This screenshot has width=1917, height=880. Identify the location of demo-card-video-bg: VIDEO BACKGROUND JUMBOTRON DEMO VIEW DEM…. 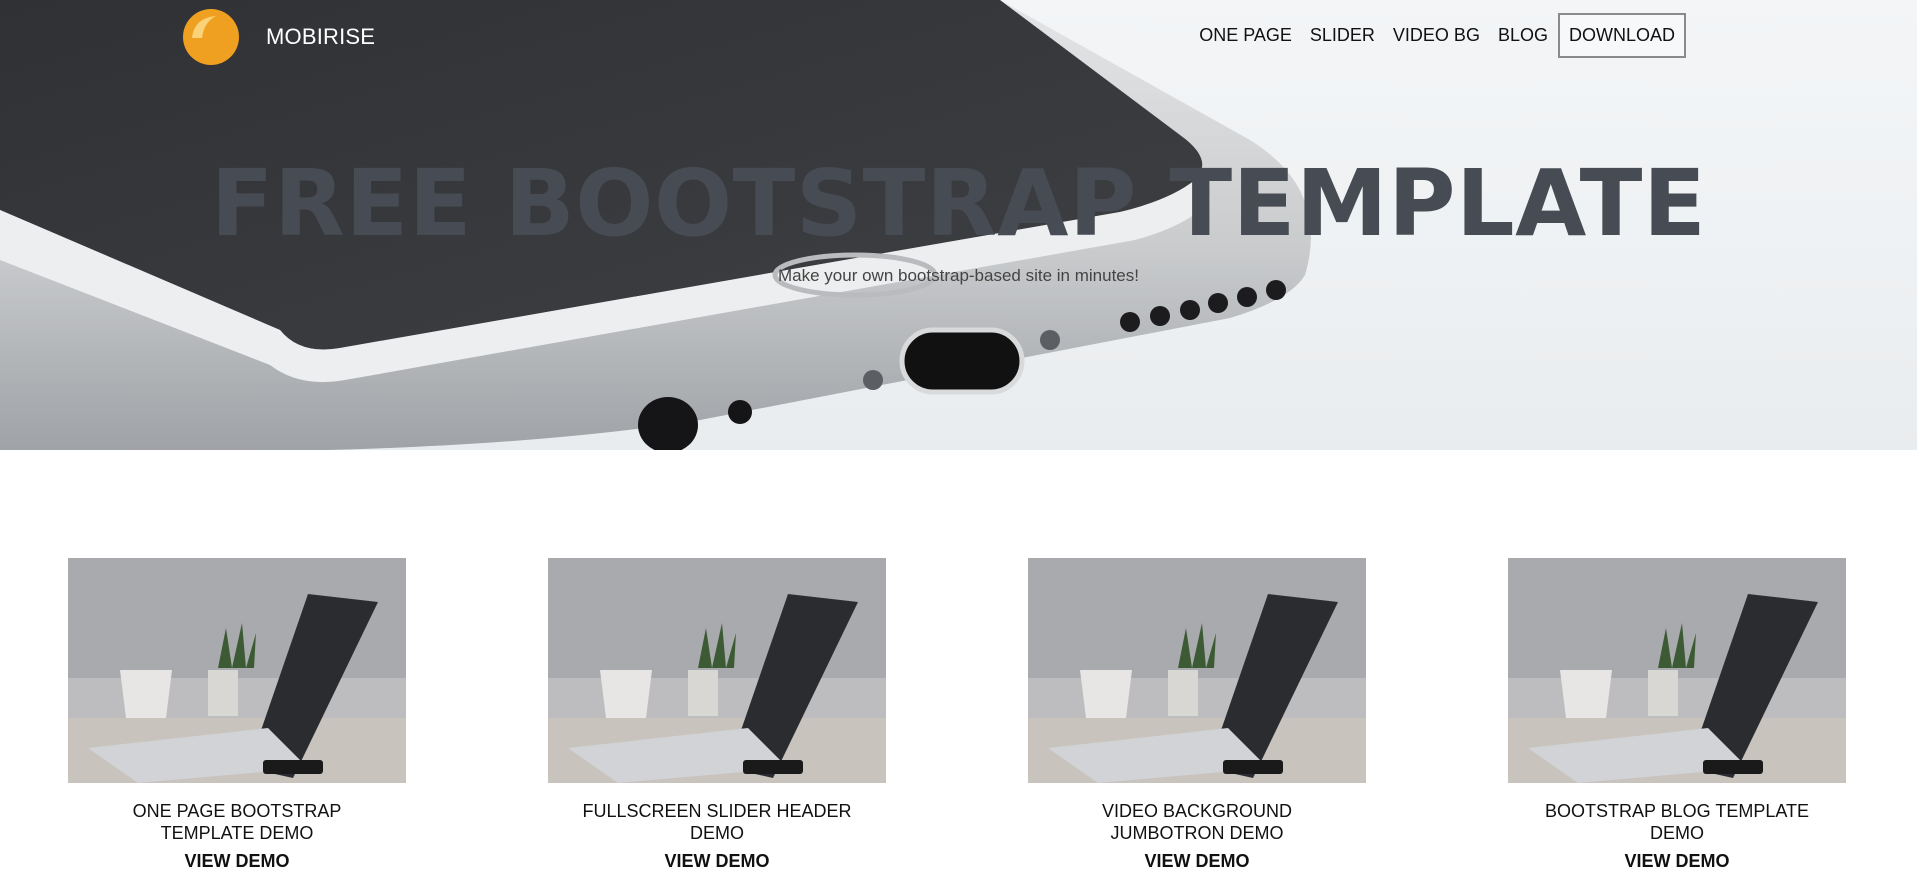
(1197, 715).